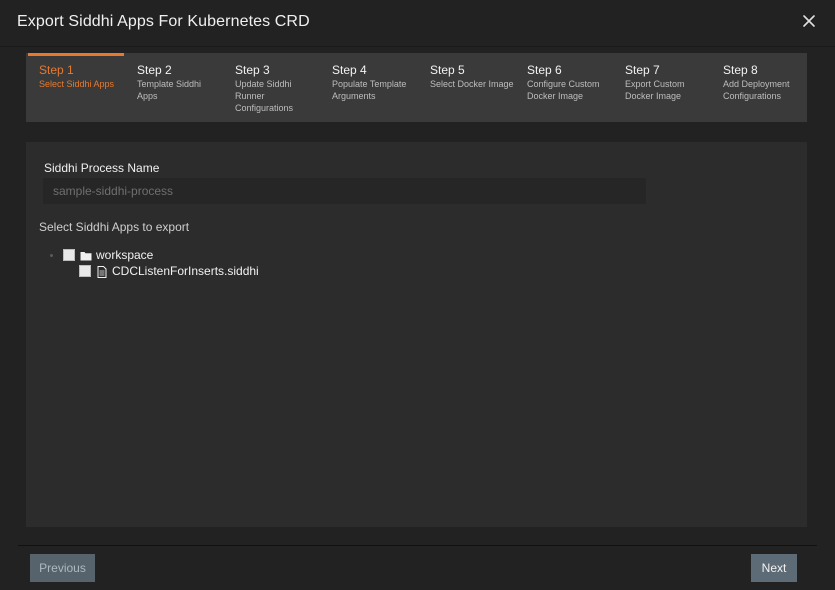 The width and height of the screenshot is (835, 590). What do you see at coordinates (264, 96) in the screenshot?
I see `step-label: Update Siddhi Runner Configurations` at bounding box center [264, 96].